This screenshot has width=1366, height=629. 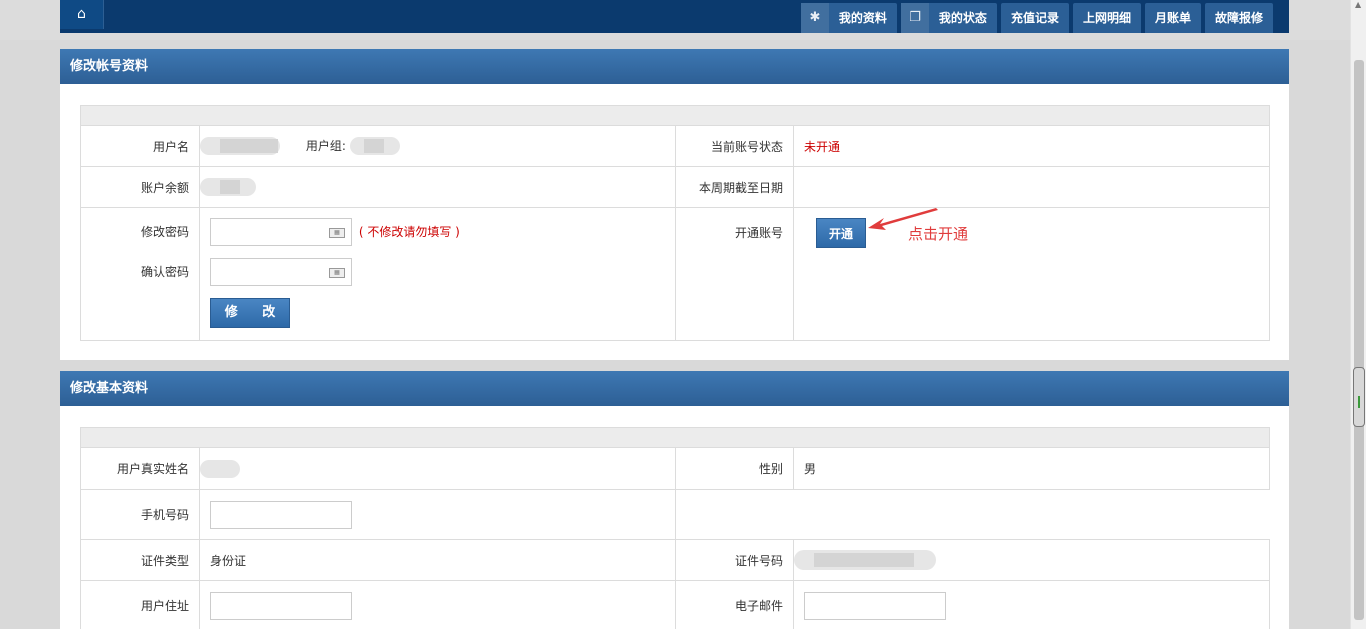 What do you see at coordinates (250, 313) in the screenshot?
I see `modify-button: 修 改` at bounding box center [250, 313].